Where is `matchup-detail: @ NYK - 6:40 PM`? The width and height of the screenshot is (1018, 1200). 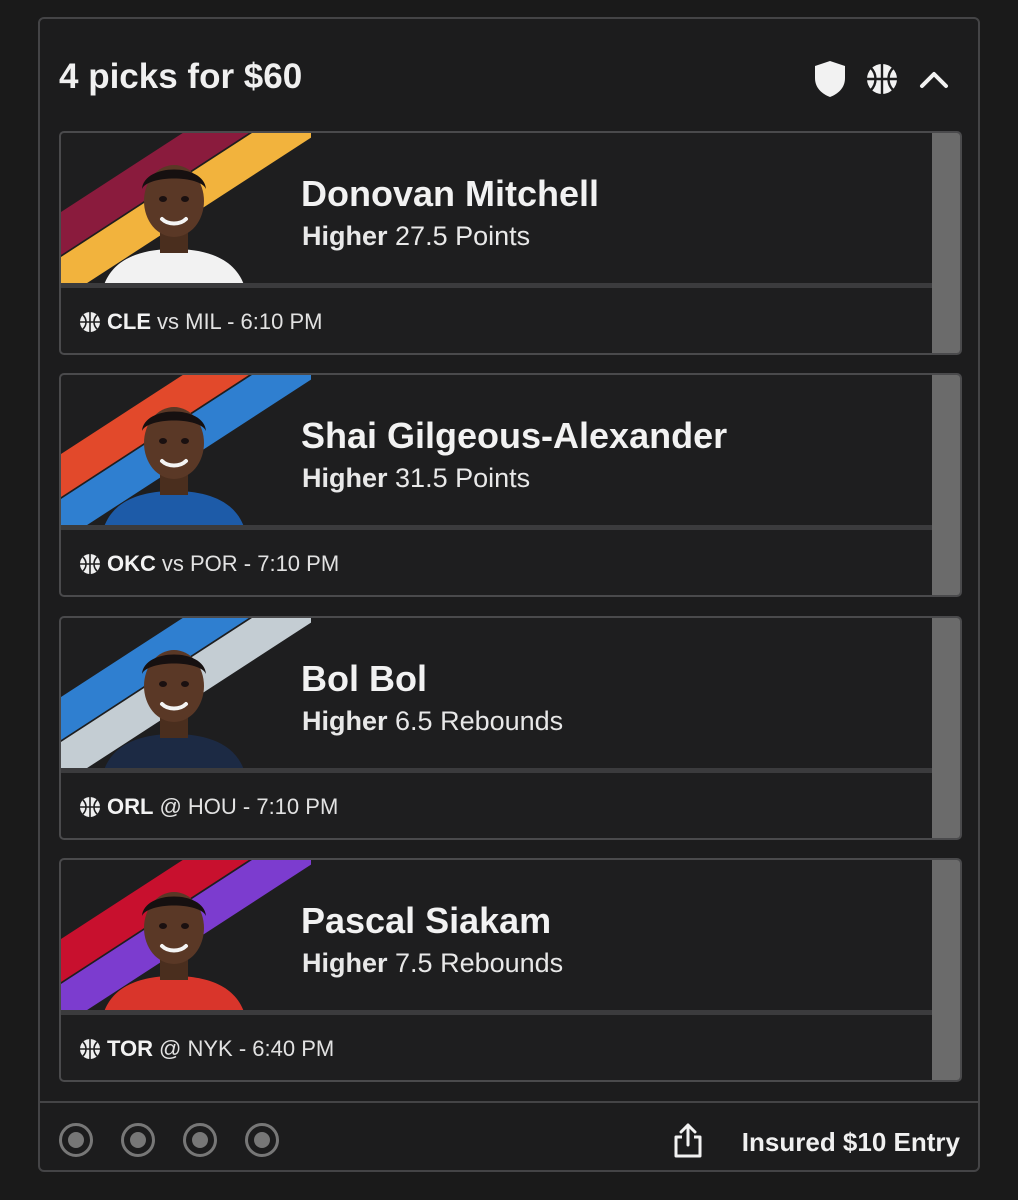 matchup-detail: @ NYK - 6:40 PM is located at coordinates (247, 1048).